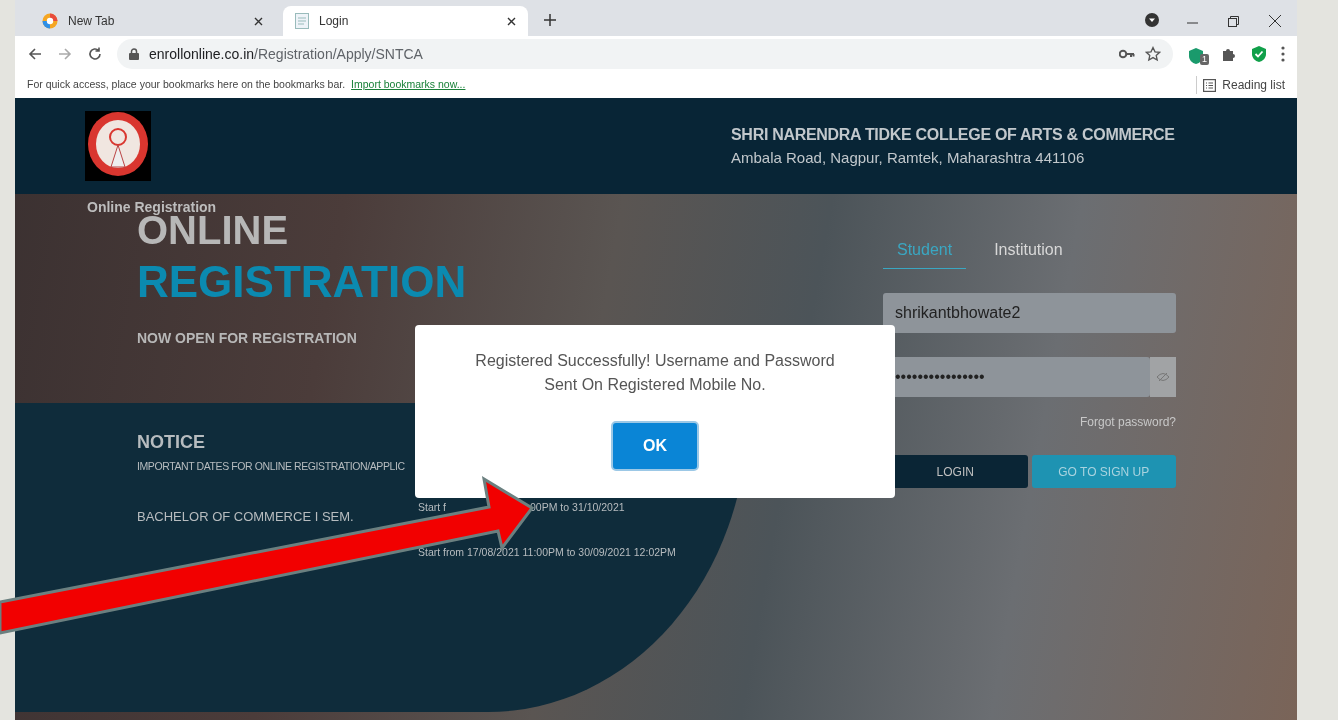 The width and height of the screenshot is (1338, 720). What do you see at coordinates (95, 54) in the screenshot?
I see `reload-icon` at bounding box center [95, 54].